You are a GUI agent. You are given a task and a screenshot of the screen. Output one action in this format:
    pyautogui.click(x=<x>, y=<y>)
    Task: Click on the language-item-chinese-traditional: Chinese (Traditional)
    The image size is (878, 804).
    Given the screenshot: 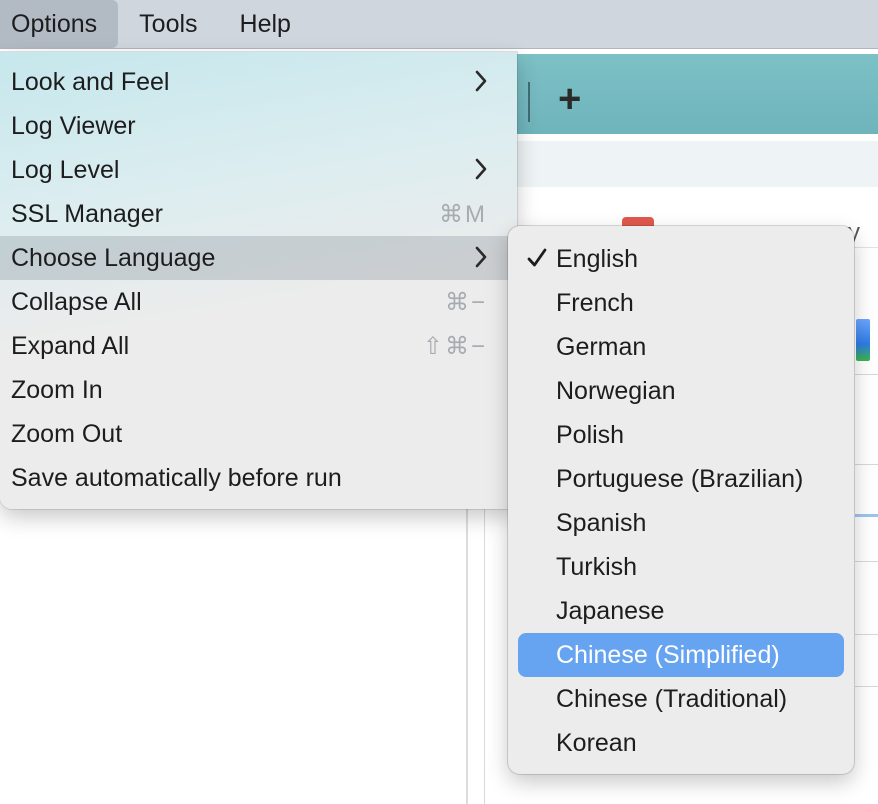 What is the action you would take?
    pyautogui.click(x=681, y=699)
    